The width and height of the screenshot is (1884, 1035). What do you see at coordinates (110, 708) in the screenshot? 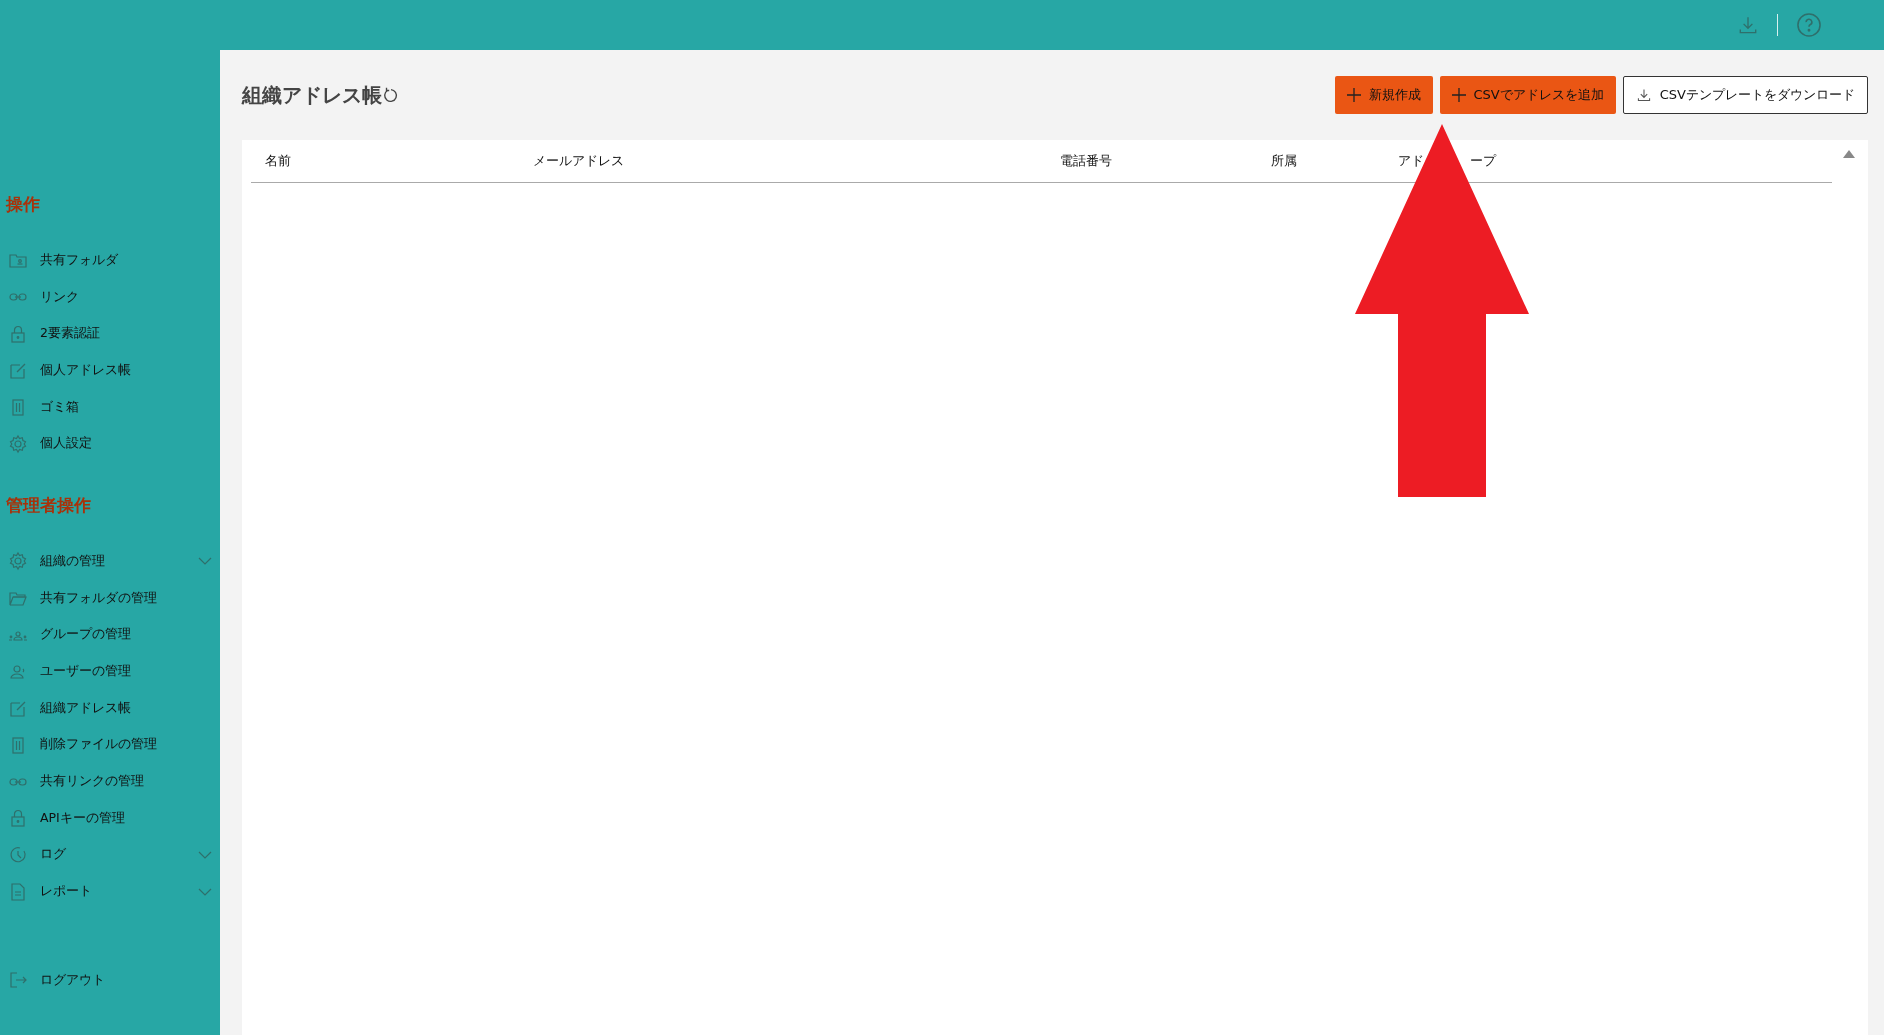
I see `sidebar-item: 組織アドレス帳` at bounding box center [110, 708].